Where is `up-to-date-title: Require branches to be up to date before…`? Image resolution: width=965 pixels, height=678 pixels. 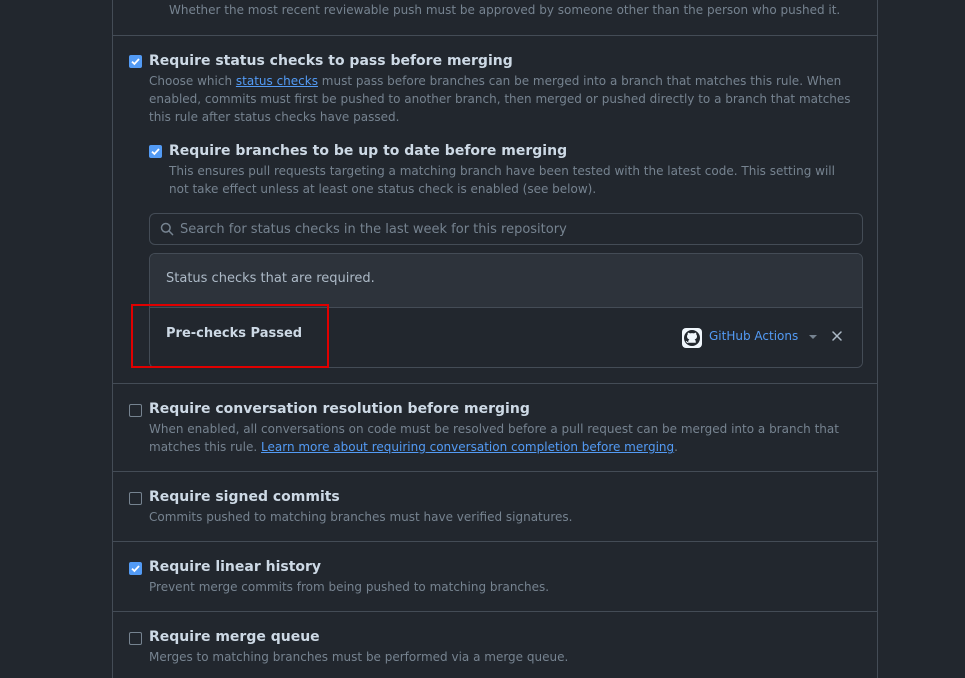
up-to-date-title: Require branches to be up to date before… is located at coordinates (368, 151).